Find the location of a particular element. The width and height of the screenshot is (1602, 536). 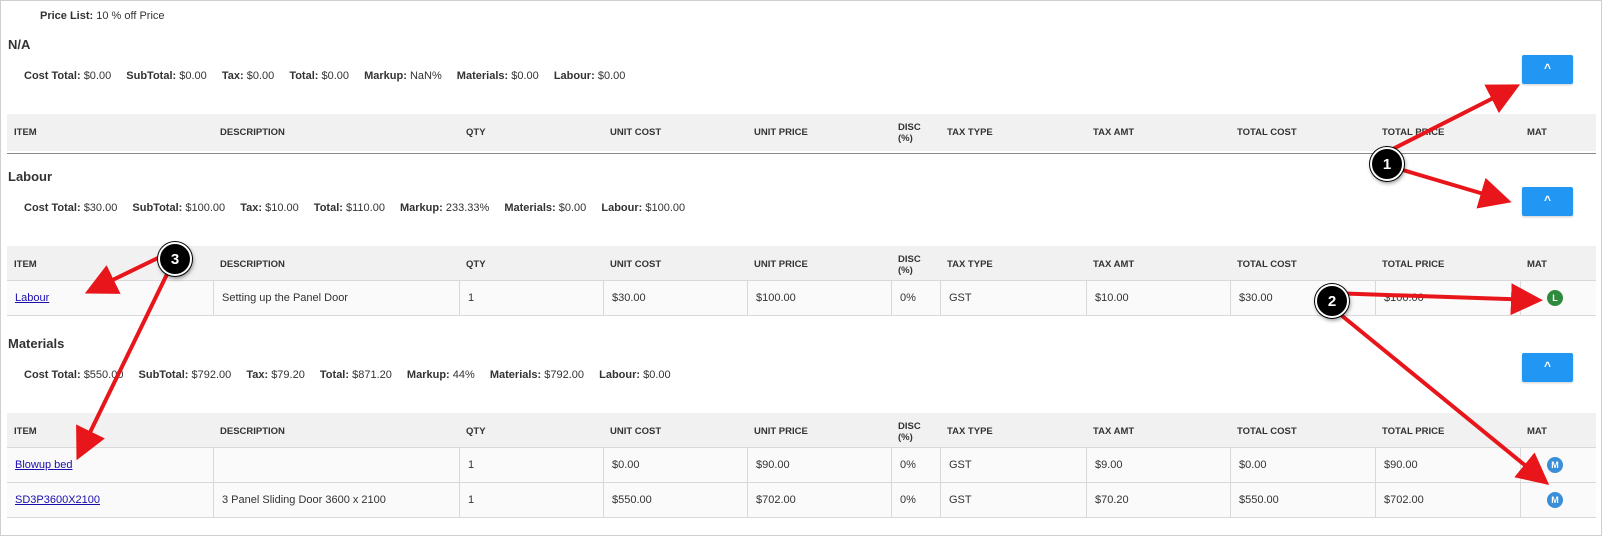

collapse-button-labour: ^ is located at coordinates (1547, 201).